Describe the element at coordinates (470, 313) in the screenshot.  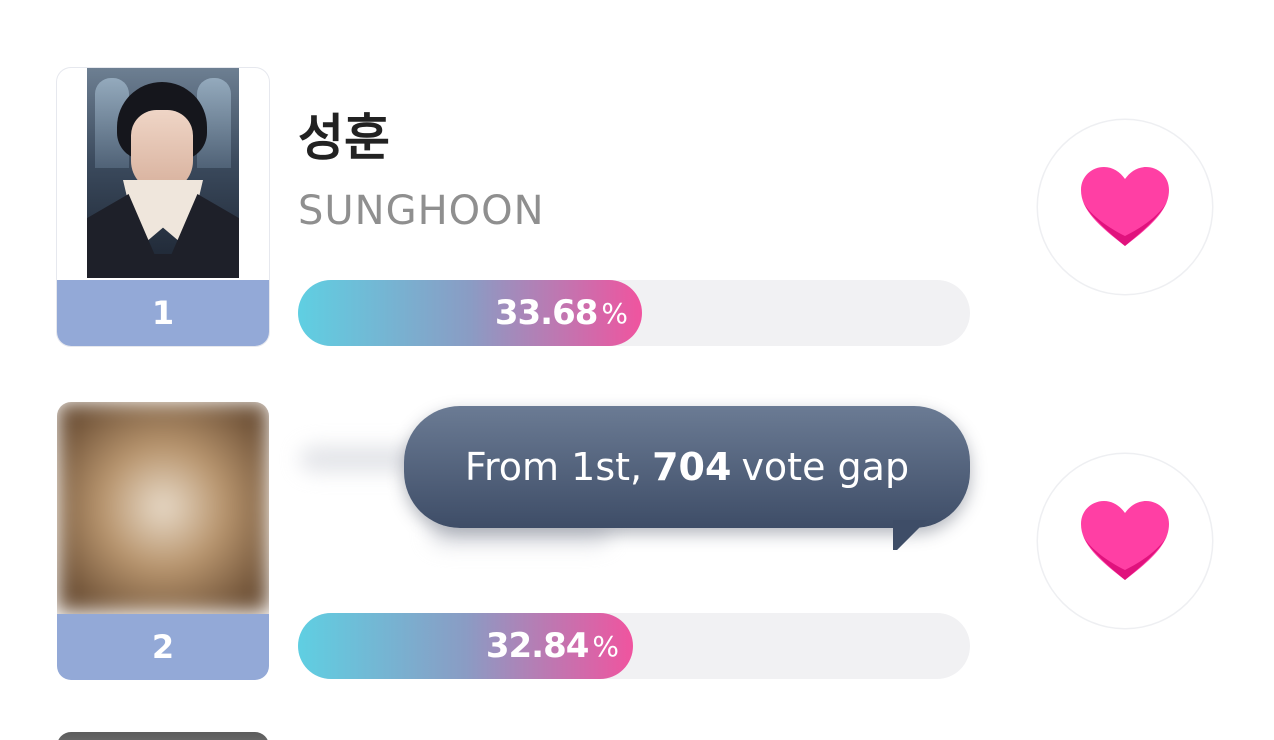
I see `vote-progress-fill: 33.68 %` at that location.